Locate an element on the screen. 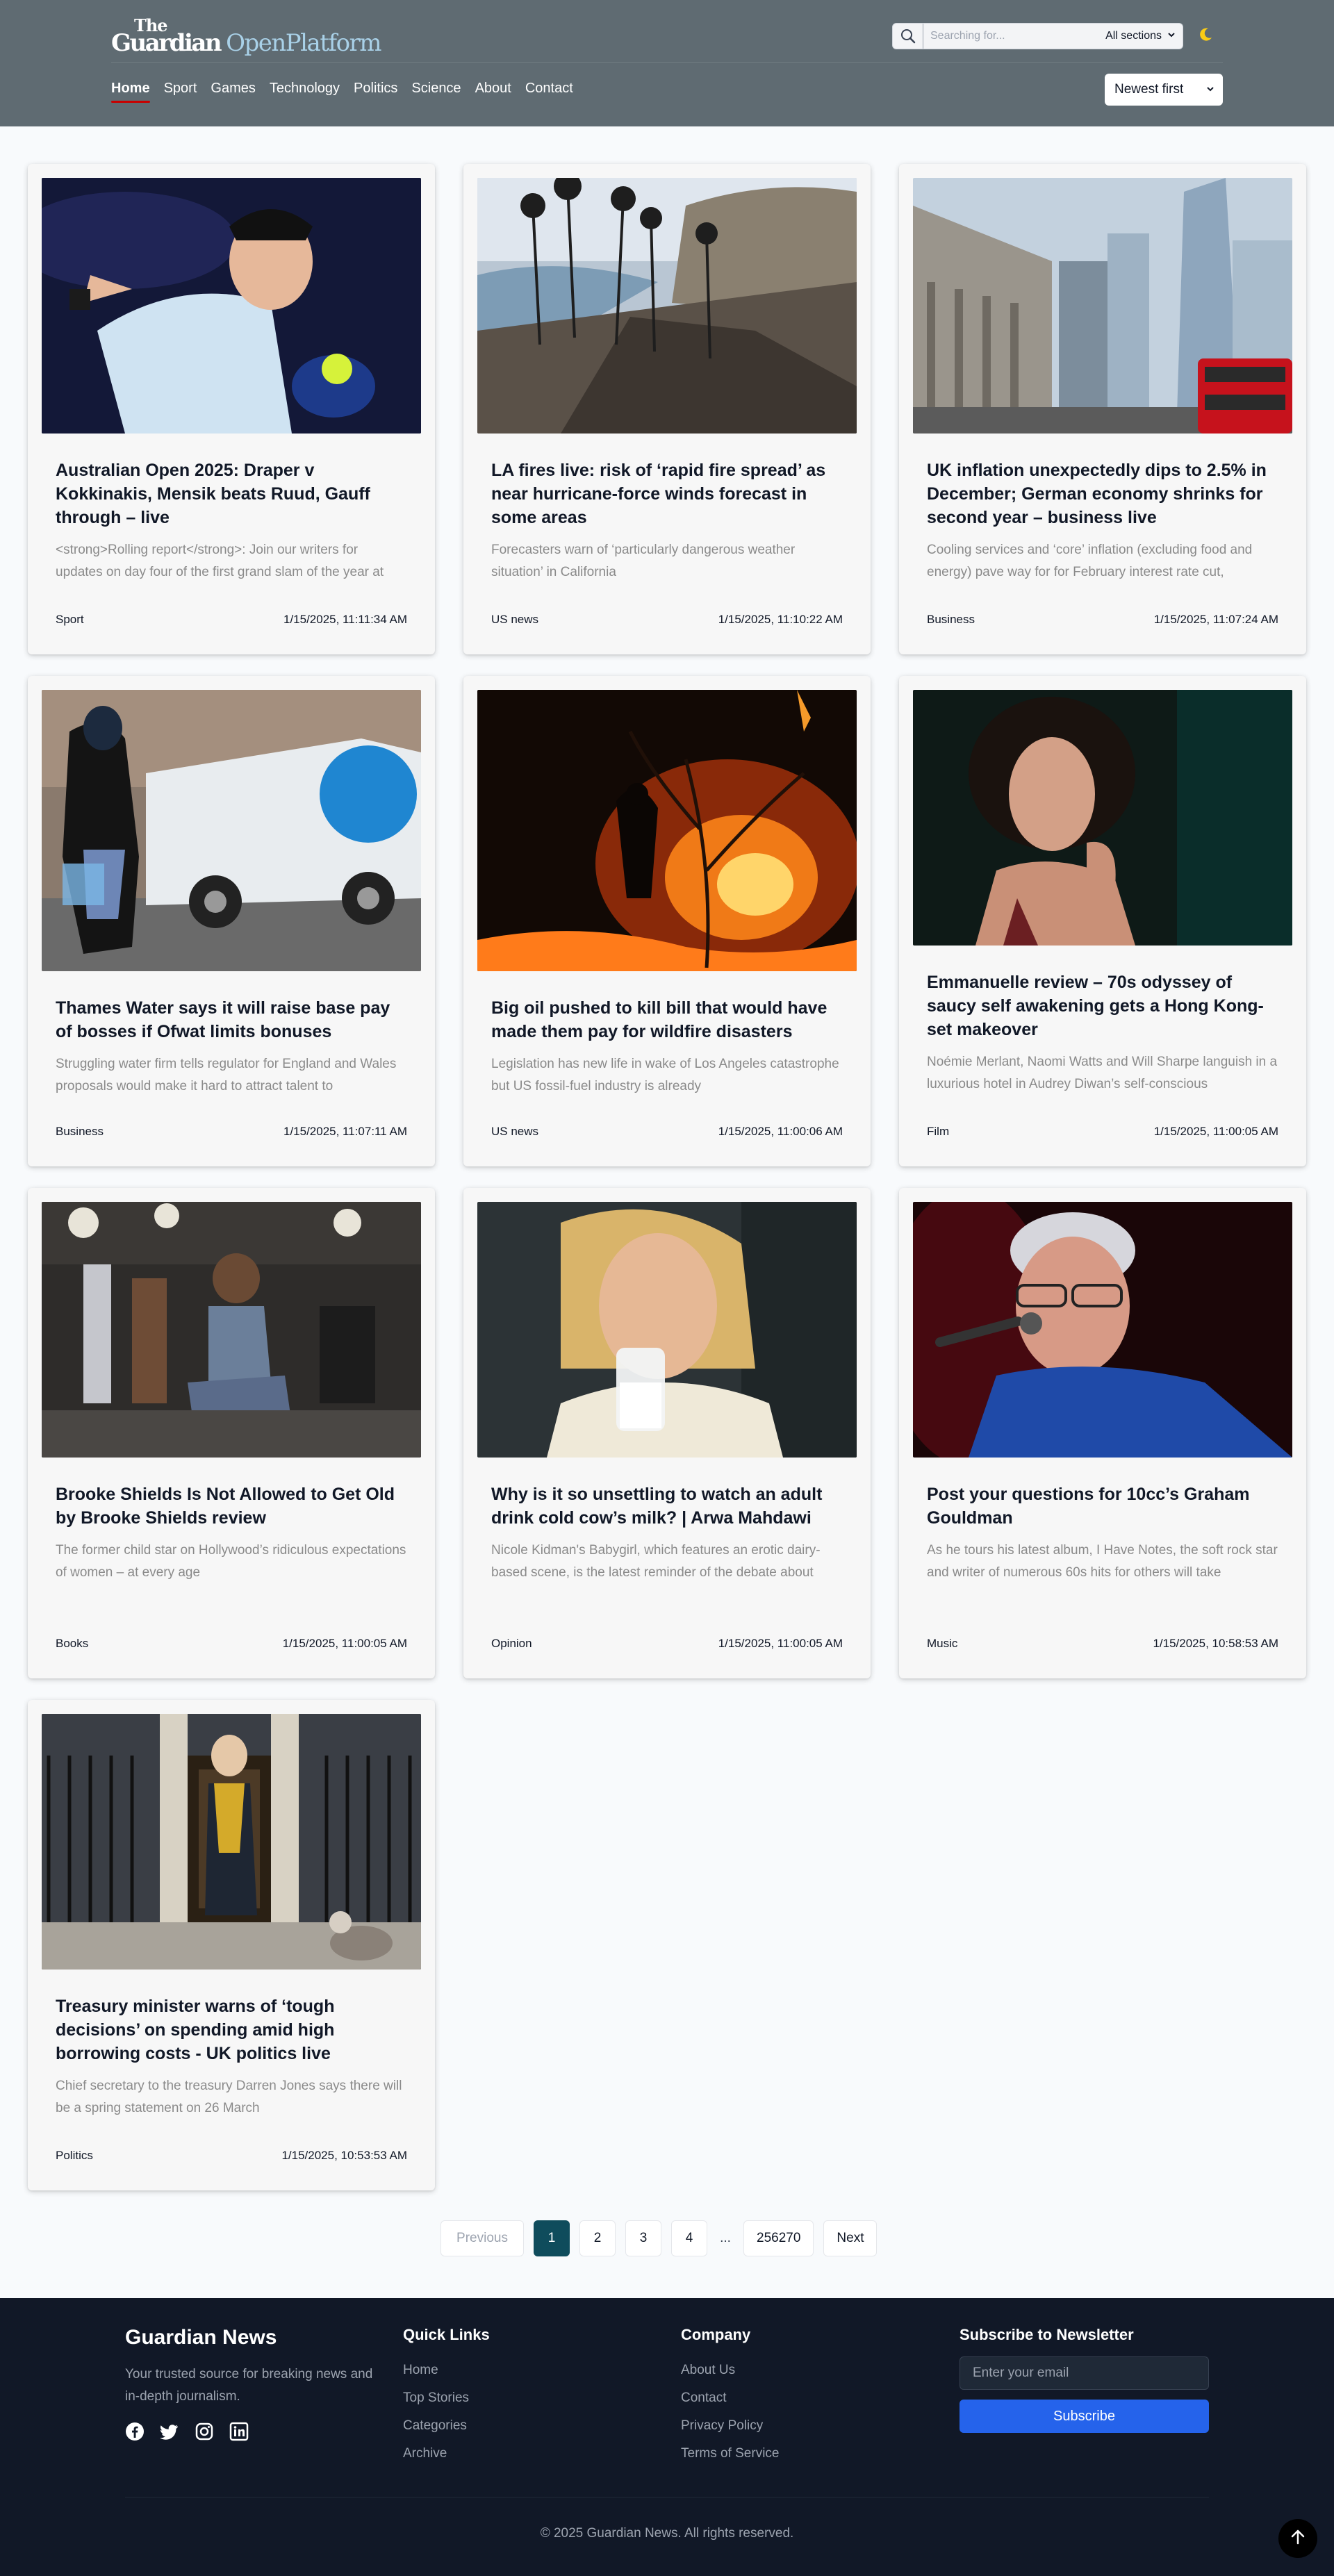  search-input is located at coordinates (1000, 36).